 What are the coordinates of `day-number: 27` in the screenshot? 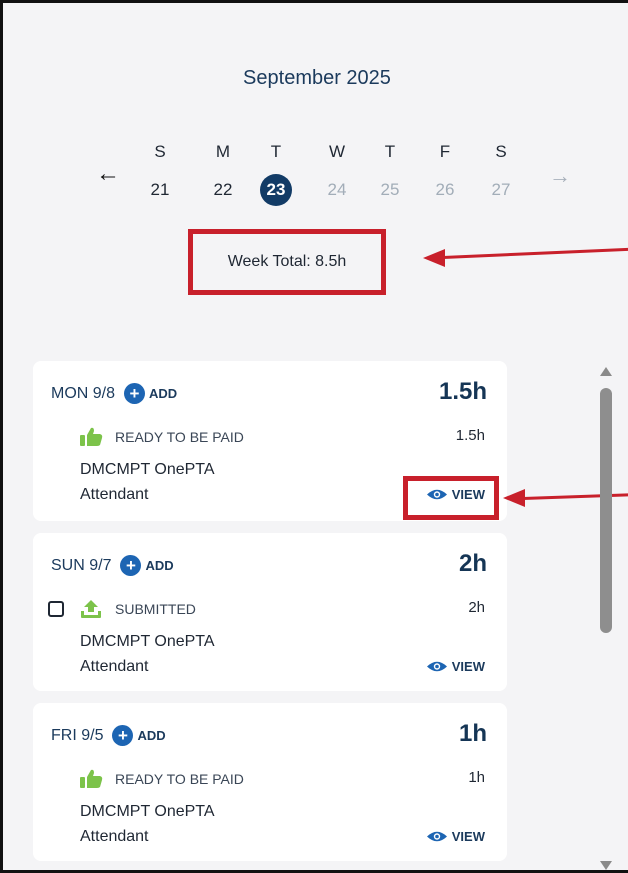 It's located at (501, 189).